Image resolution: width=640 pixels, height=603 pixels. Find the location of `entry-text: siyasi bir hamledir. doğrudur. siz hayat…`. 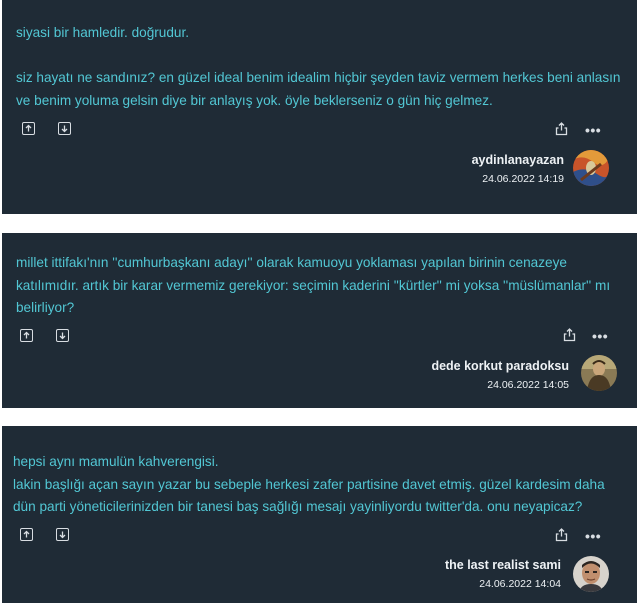

entry-text: siyasi bir hamledir. doğrudur. siz hayat… is located at coordinates (318, 66).